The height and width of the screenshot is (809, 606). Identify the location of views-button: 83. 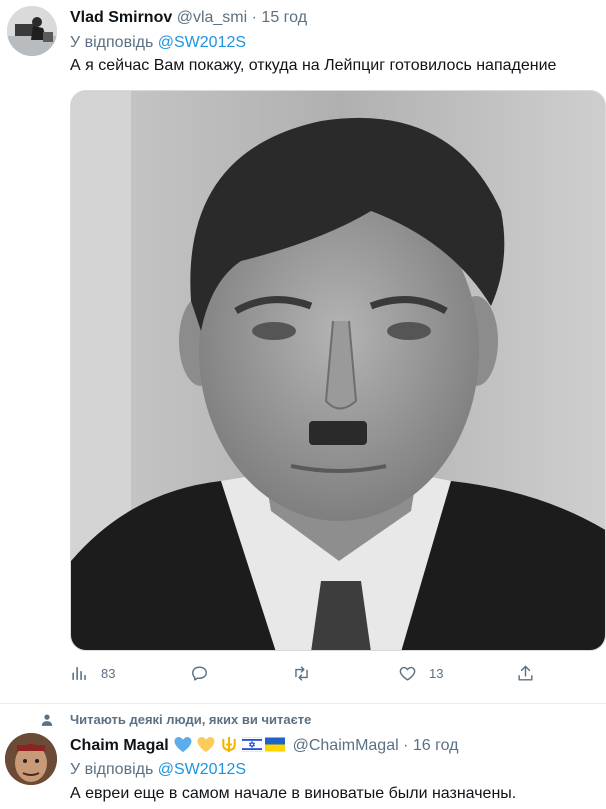
(92, 673).